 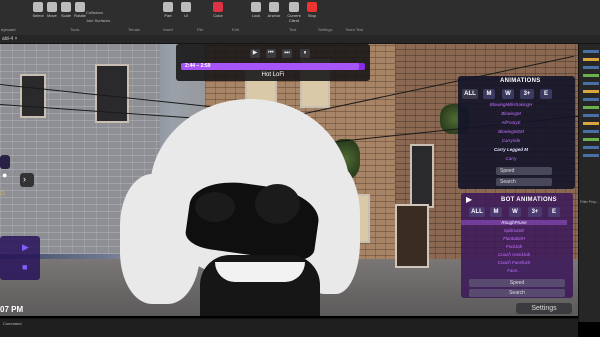 I want to click on music-player: ▶ ⏮ ⏭ ⏸ 2:44 – 2:59 Hot LoFi, so click(x=273, y=62).